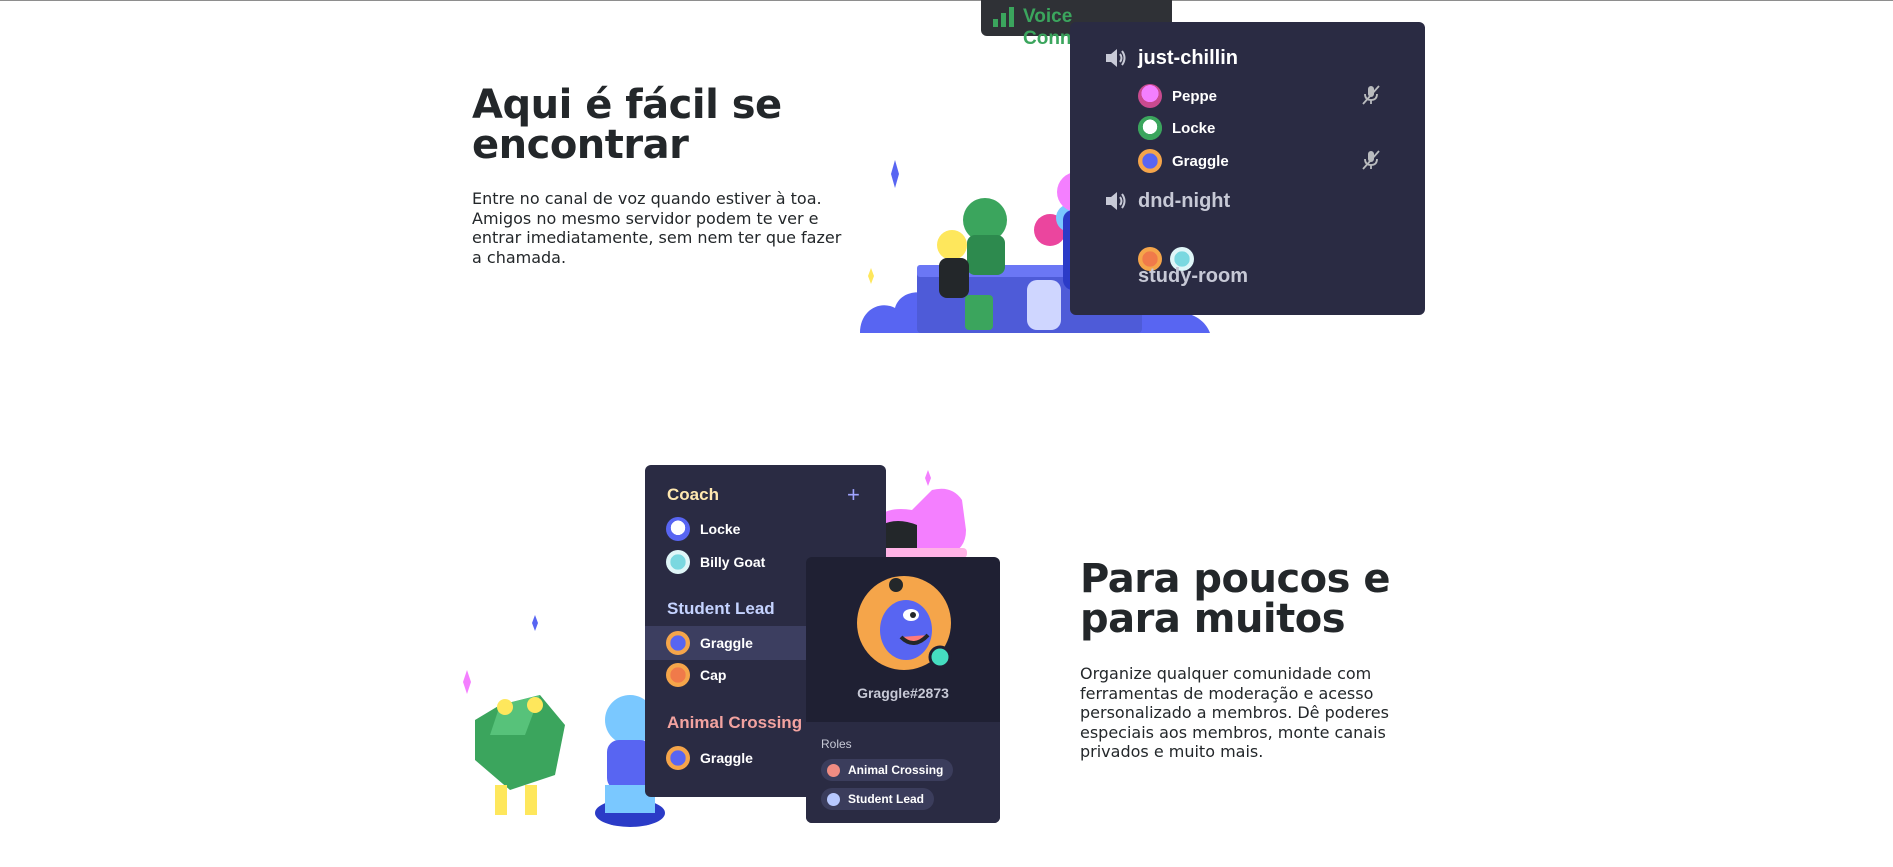 This screenshot has width=1893, height=867. Describe the element at coordinates (1188, 57) in the screenshot. I see `channel-name: just-chillin` at that location.